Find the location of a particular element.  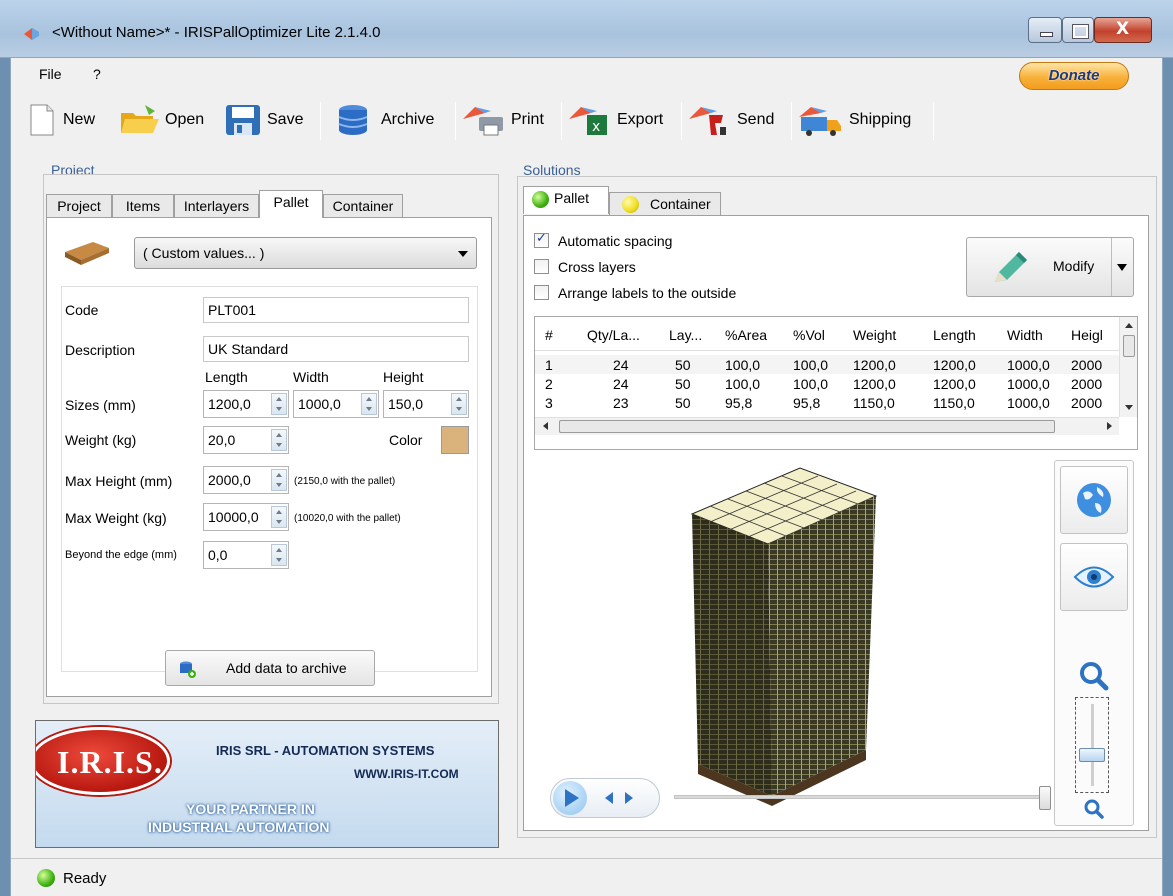

col-height: Heigl is located at coordinates (1087, 335).